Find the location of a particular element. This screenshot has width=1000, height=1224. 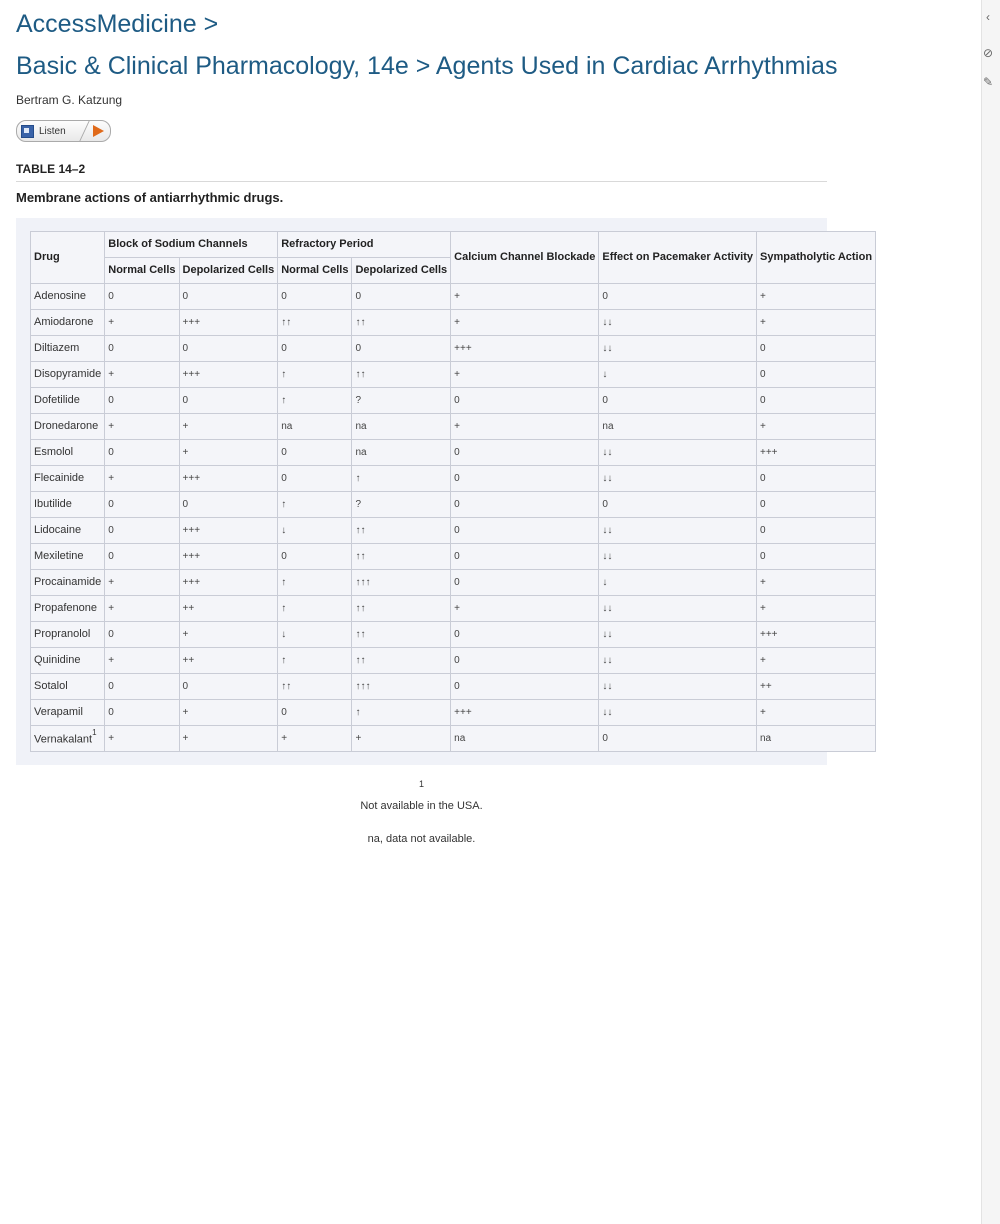

table-row: Amiodarone + +++ ↑↑ ↑↑ + ↓↓ + is located at coordinates (453, 322).